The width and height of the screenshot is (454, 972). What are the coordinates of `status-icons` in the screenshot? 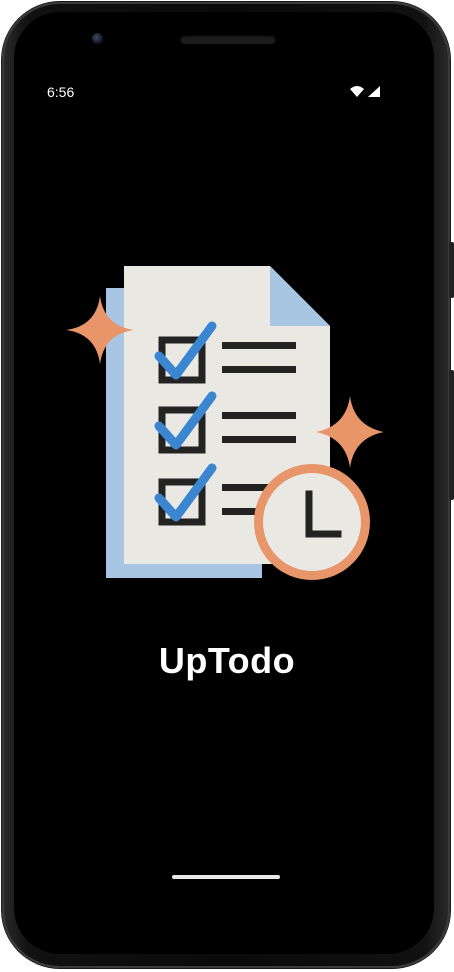 It's located at (366, 92).